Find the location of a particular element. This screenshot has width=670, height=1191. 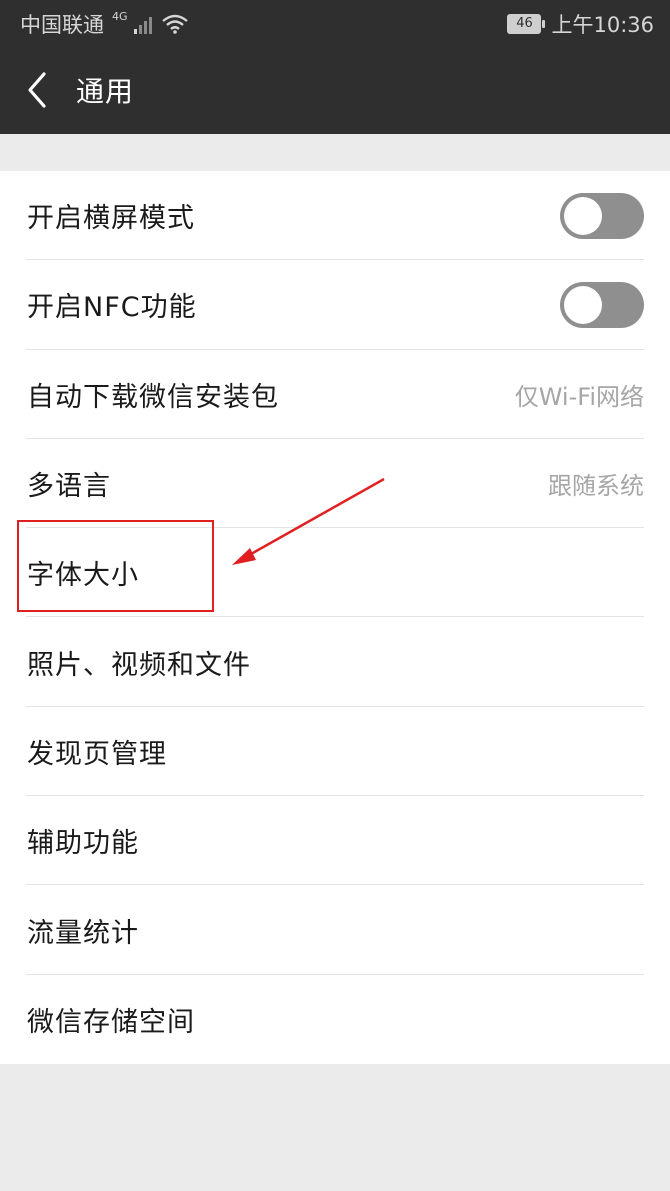

chevron-left-icon is located at coordinates (37, 90).